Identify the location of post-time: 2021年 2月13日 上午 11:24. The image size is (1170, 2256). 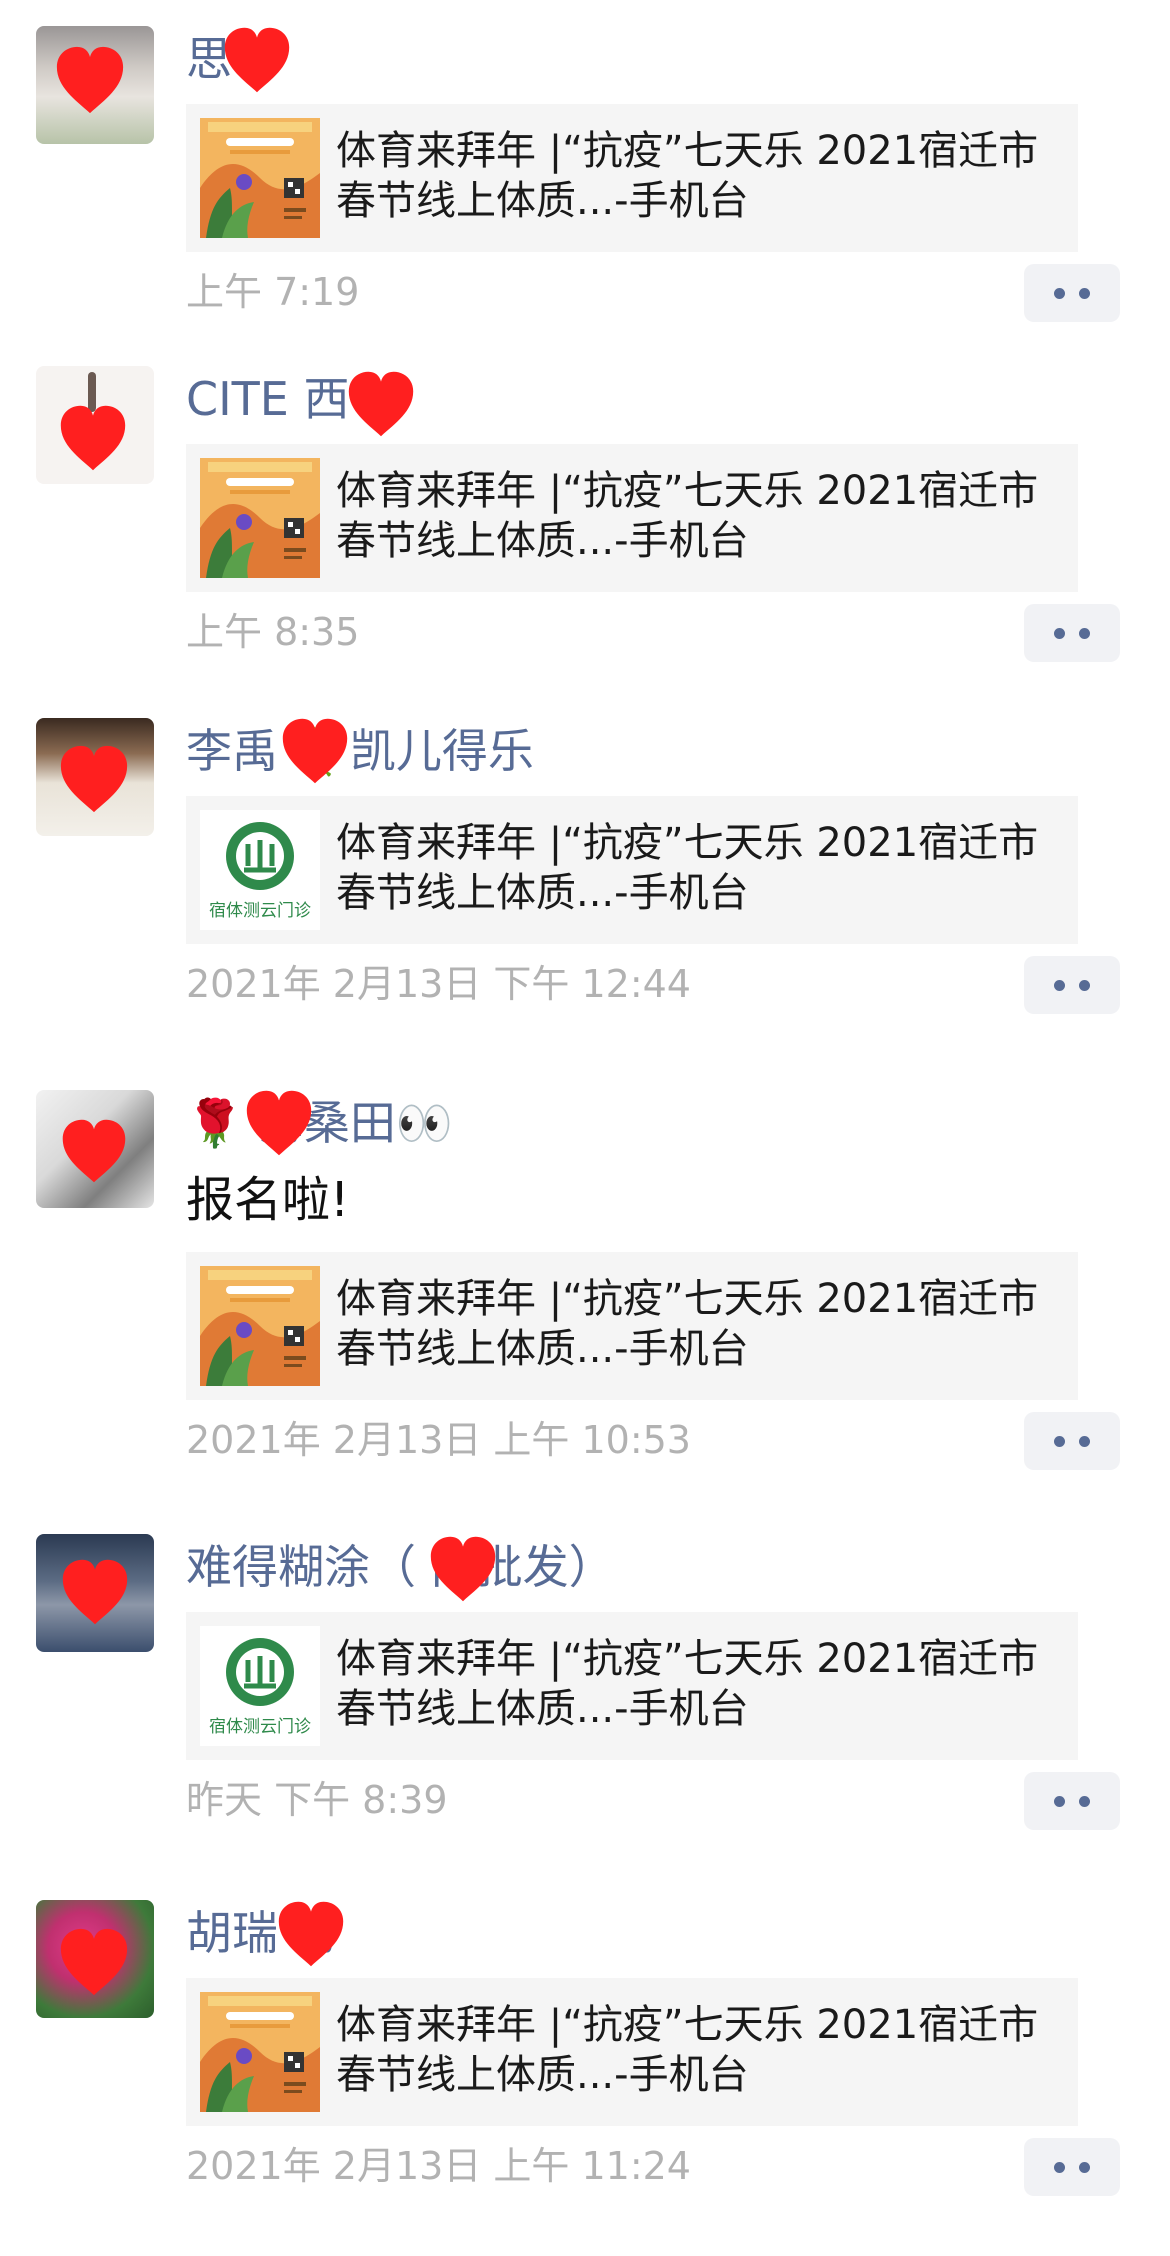
(438, 2166).